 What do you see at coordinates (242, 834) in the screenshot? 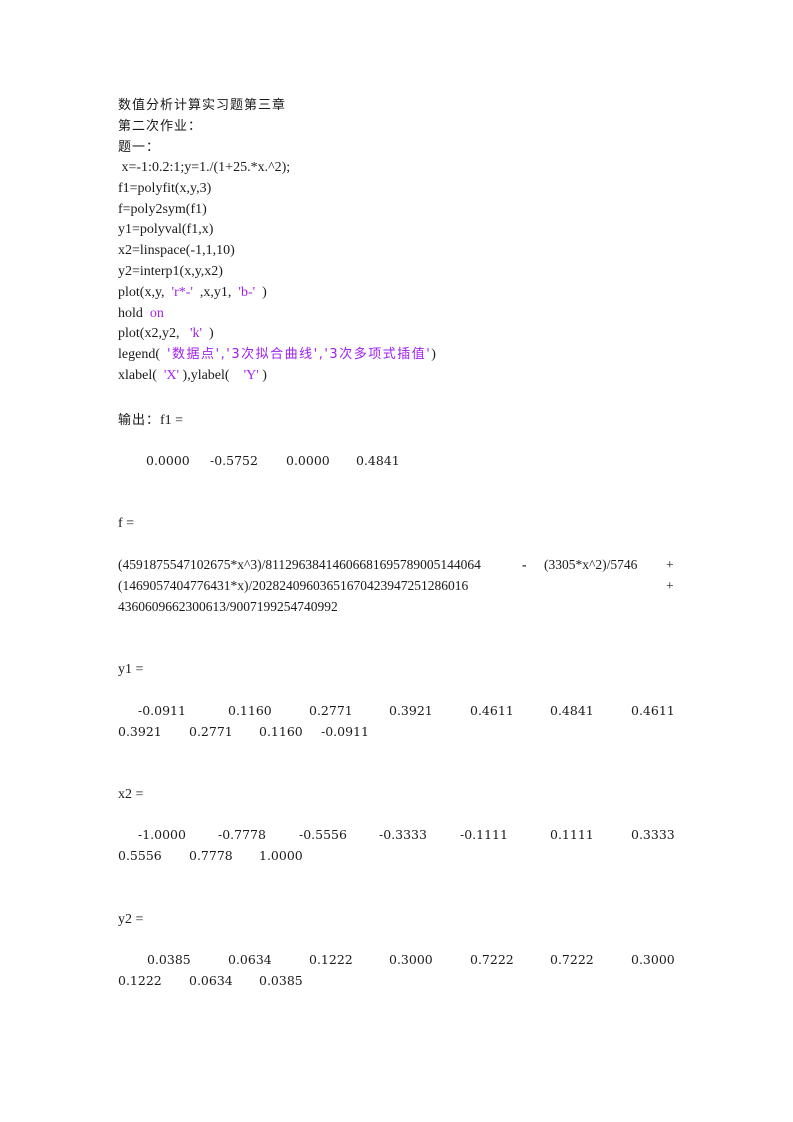
I see `x2-value: -0.7778` at bounding box center [242, 834].